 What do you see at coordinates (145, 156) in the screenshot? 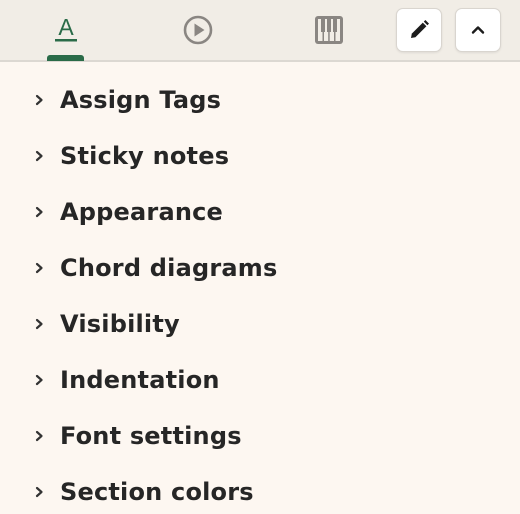
I see `menu-item-label: Sticky notes` at bounding box center [145, 156].